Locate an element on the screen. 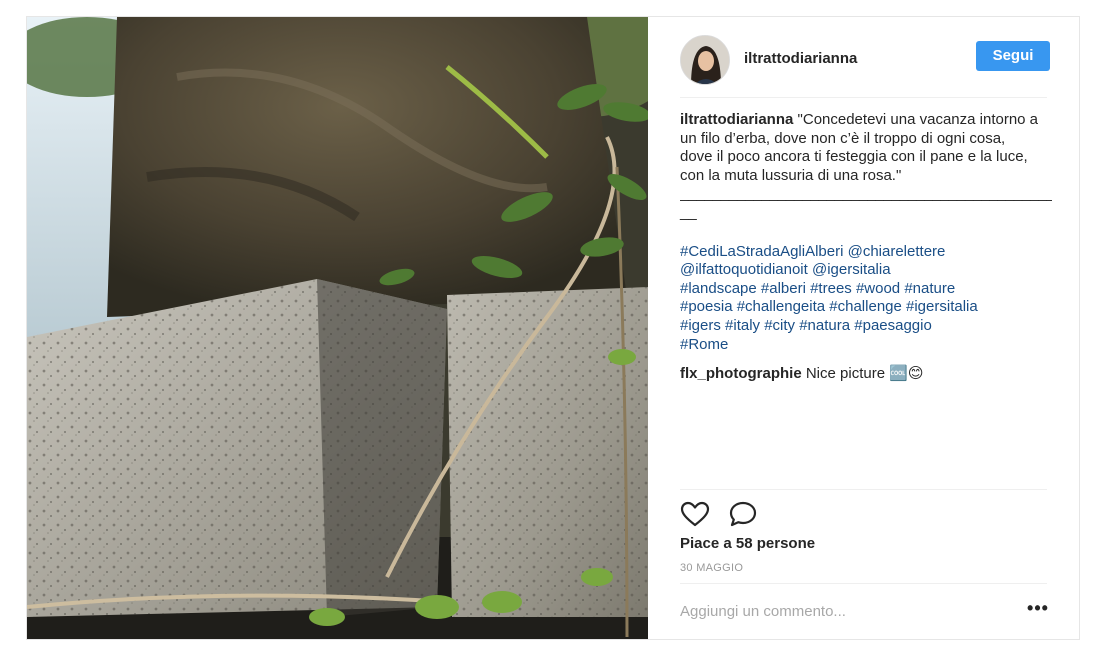 This screenshot has height=660, width=1100. likes-count: Piace a 58 persone is located at coordinates (747, 543).